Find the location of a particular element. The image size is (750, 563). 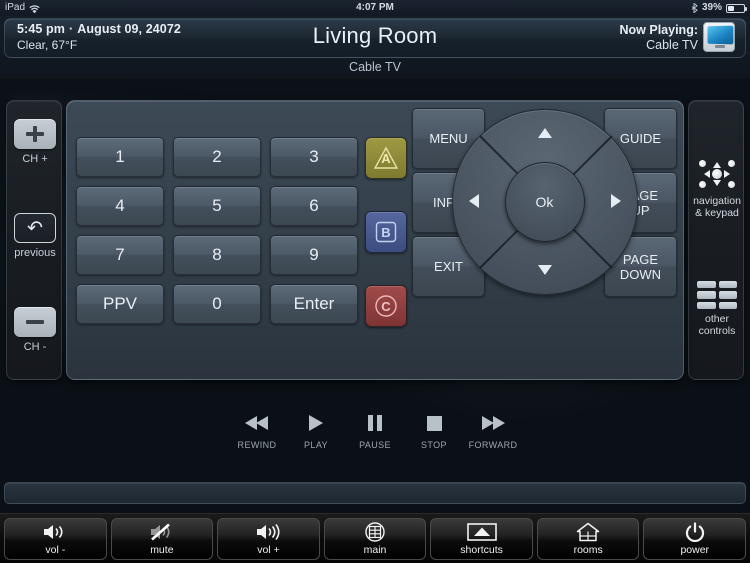

dpad-left-button is located at coordinates (474, 202).